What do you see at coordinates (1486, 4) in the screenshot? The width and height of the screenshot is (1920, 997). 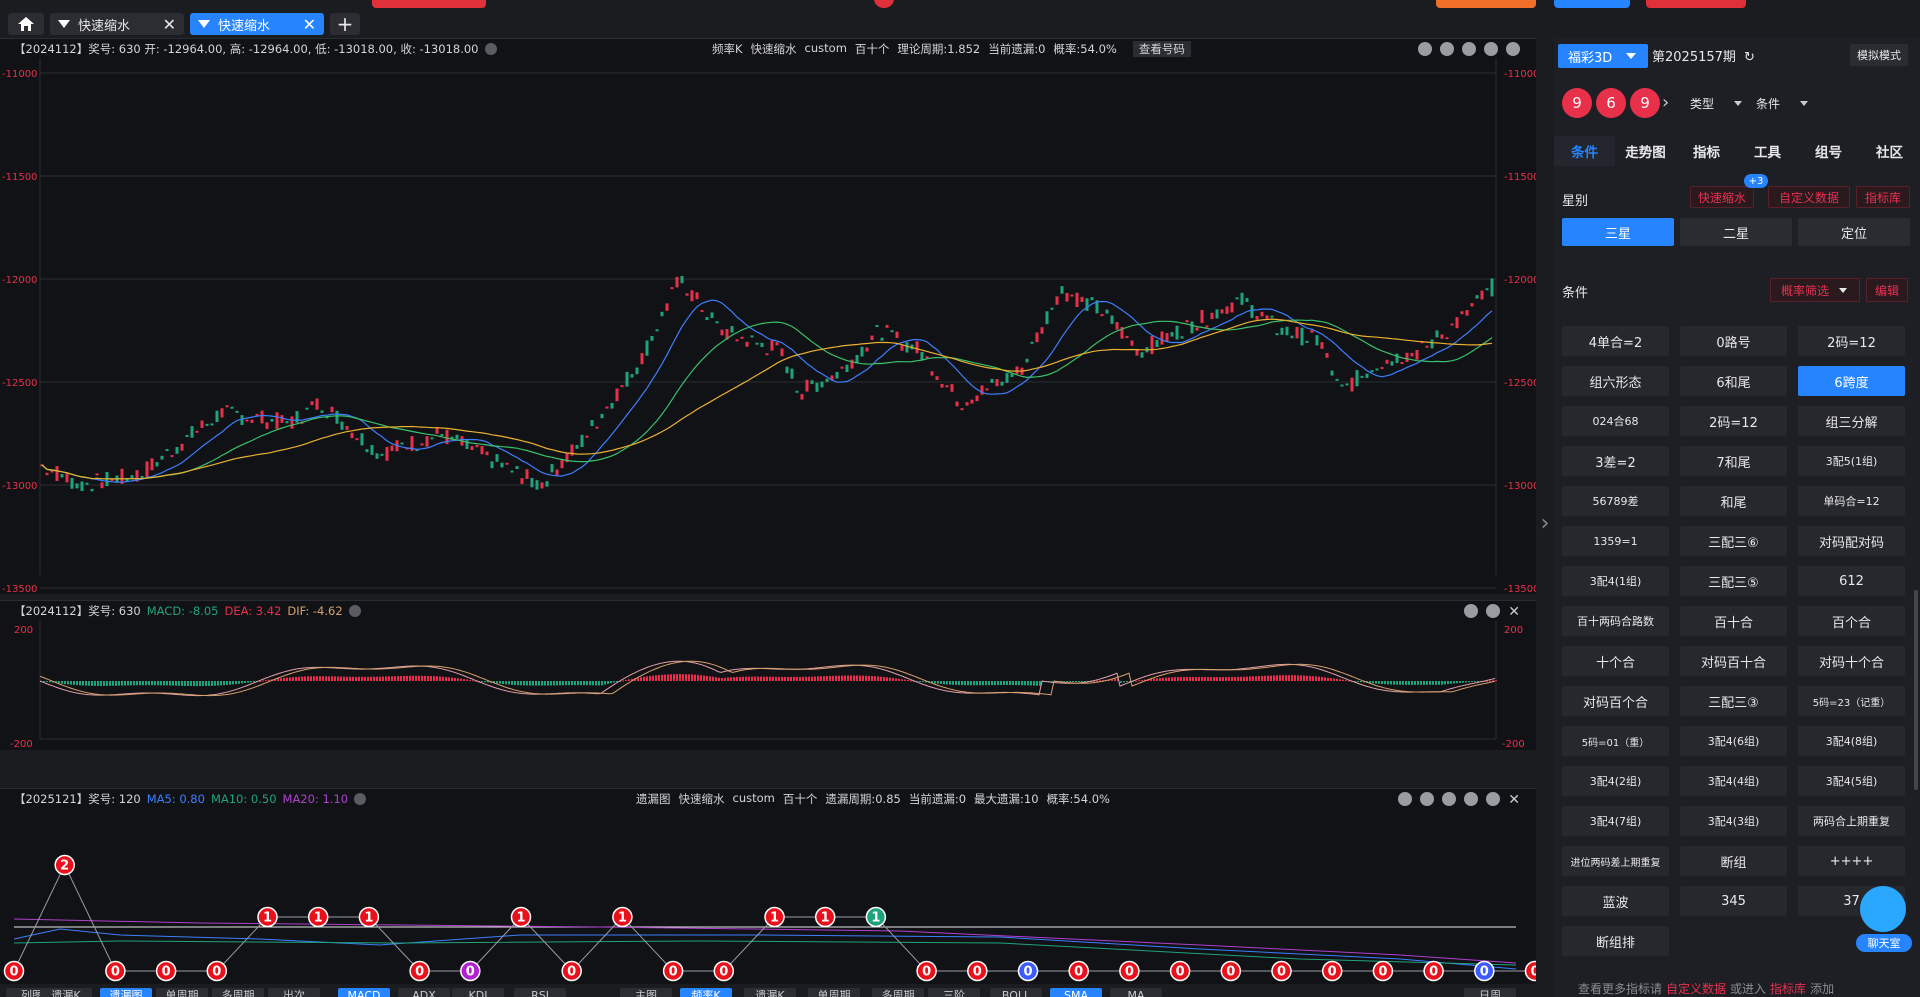 I see `vip-button` at bounding box center [1486, 4].